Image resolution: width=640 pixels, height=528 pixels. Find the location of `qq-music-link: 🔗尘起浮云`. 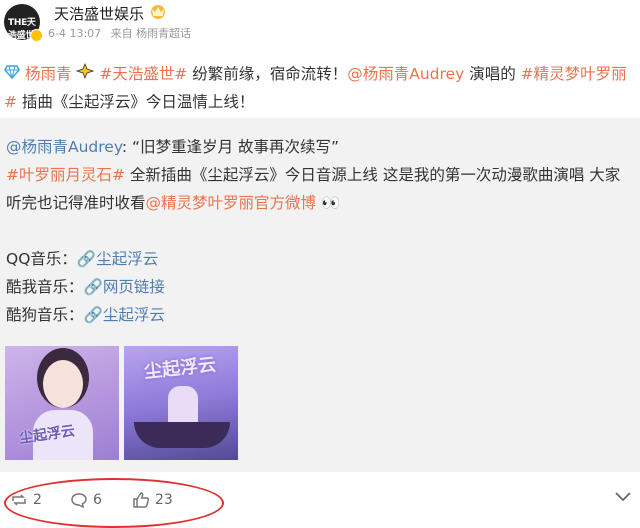

qq-music-link: 🔗尘起浮云 is located at coordinates (117, 259).